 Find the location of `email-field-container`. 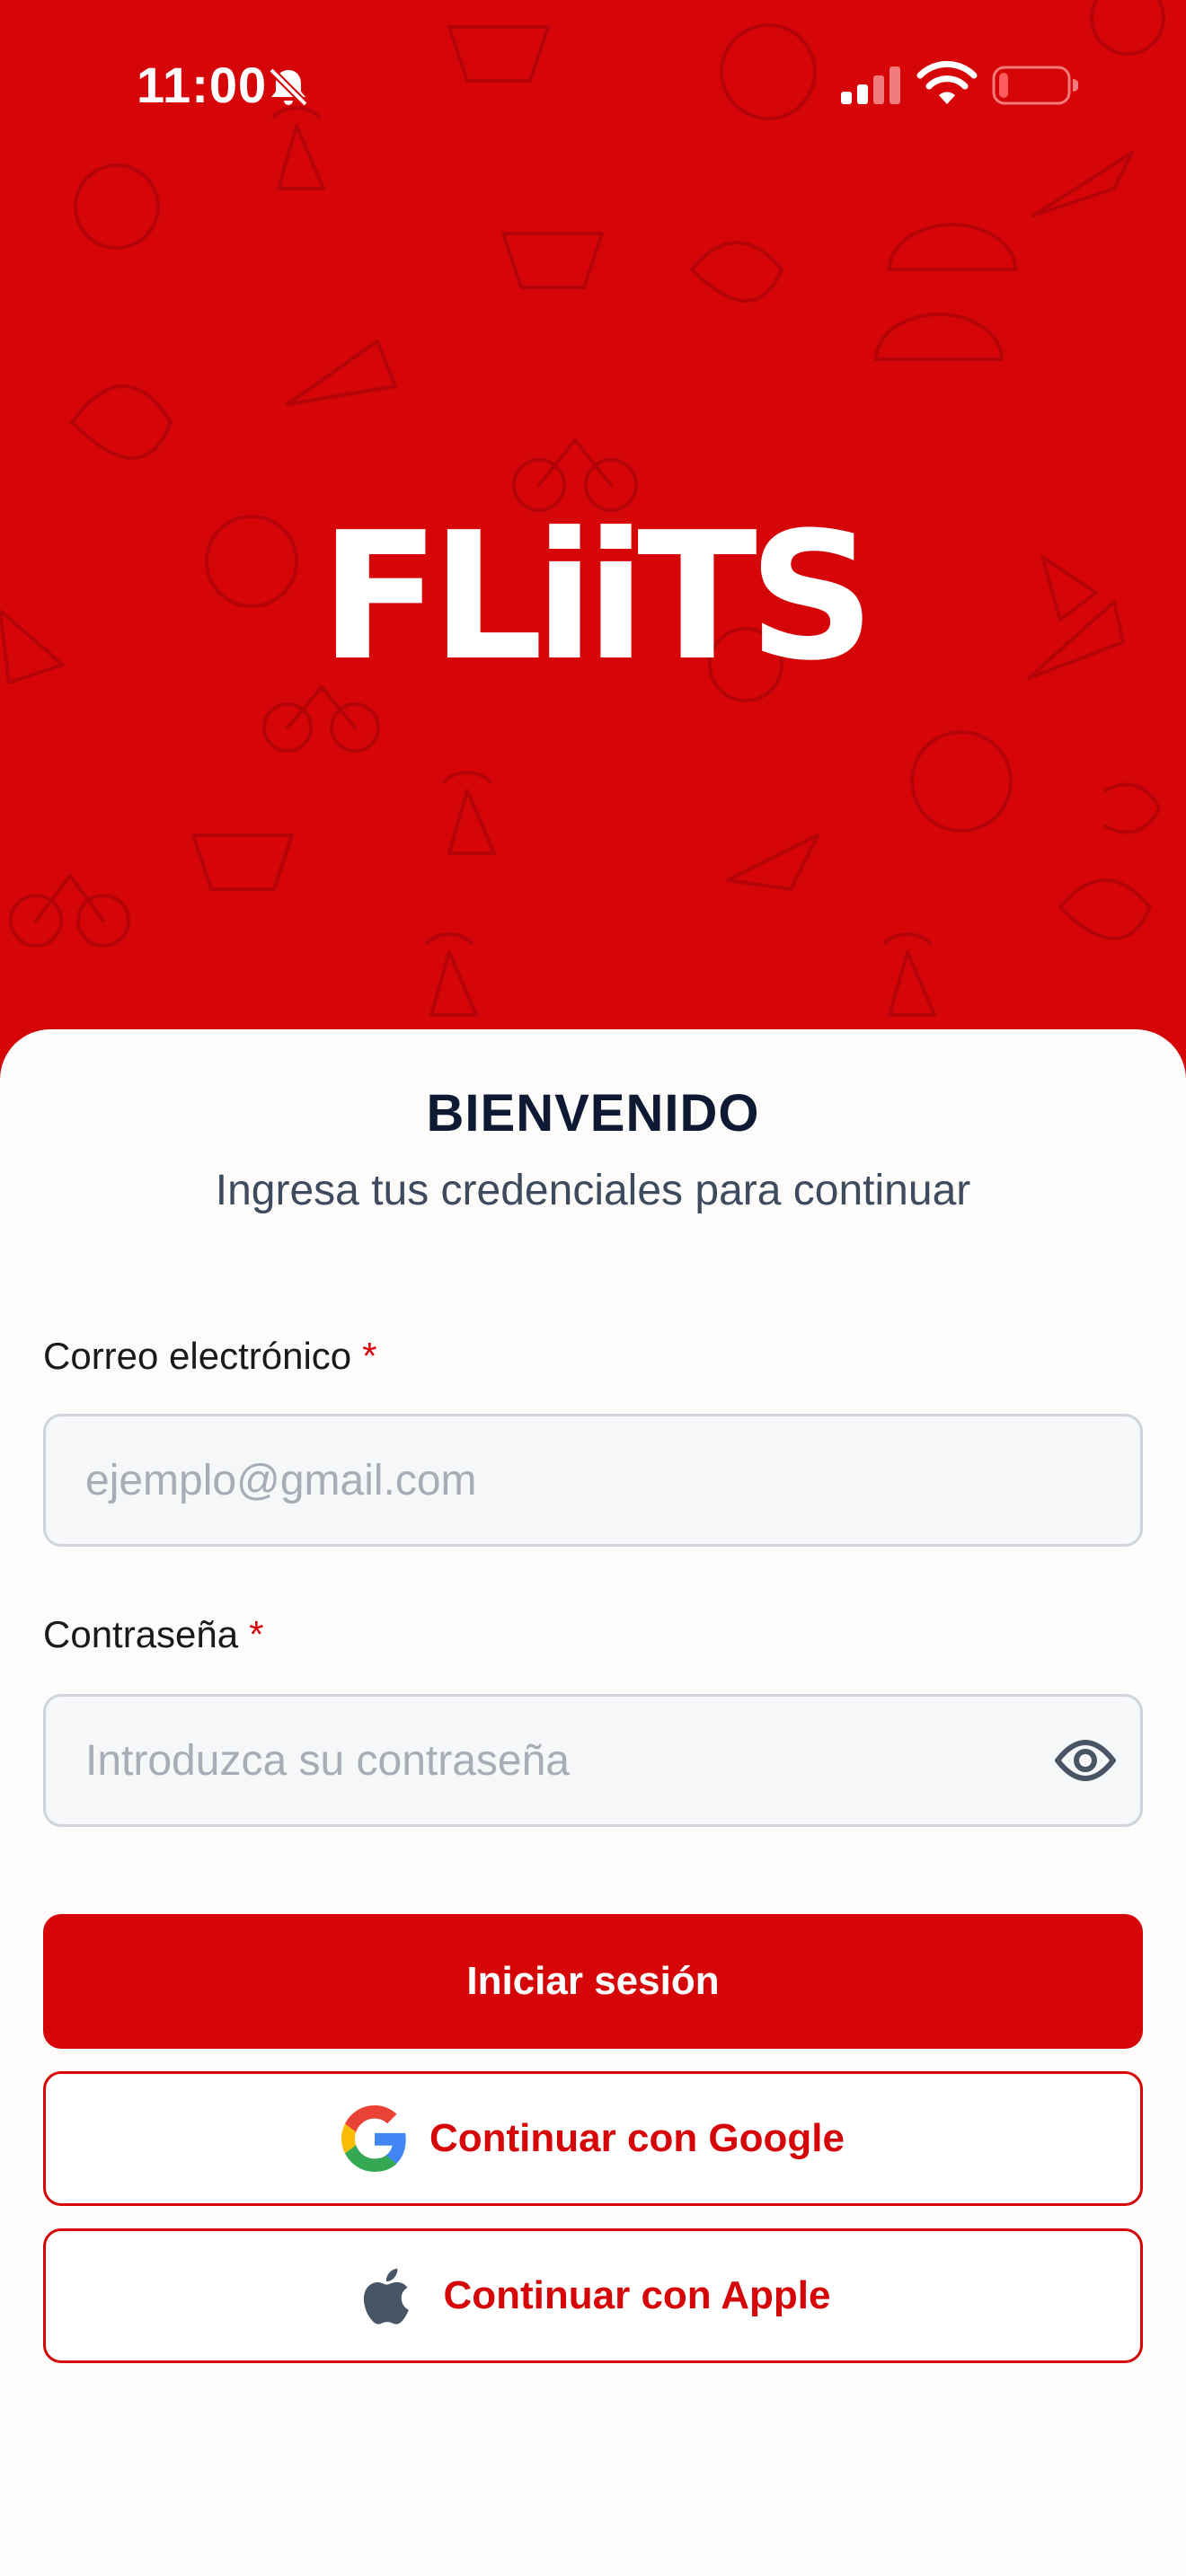

email-field-container is located at coordinates (593, 1480).